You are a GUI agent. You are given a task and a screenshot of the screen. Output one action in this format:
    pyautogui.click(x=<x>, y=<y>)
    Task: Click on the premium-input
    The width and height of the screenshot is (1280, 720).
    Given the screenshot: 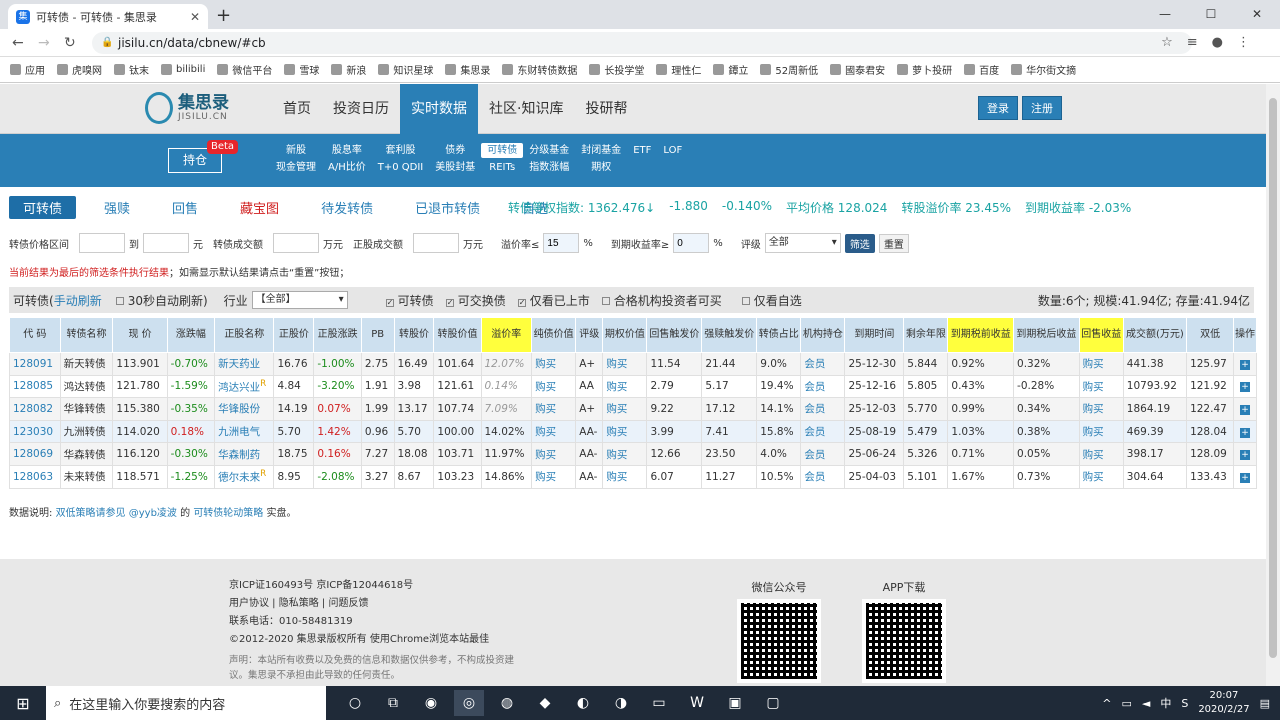 What is the action you would take?
    pyautogui.click(x=561, y=243)
    